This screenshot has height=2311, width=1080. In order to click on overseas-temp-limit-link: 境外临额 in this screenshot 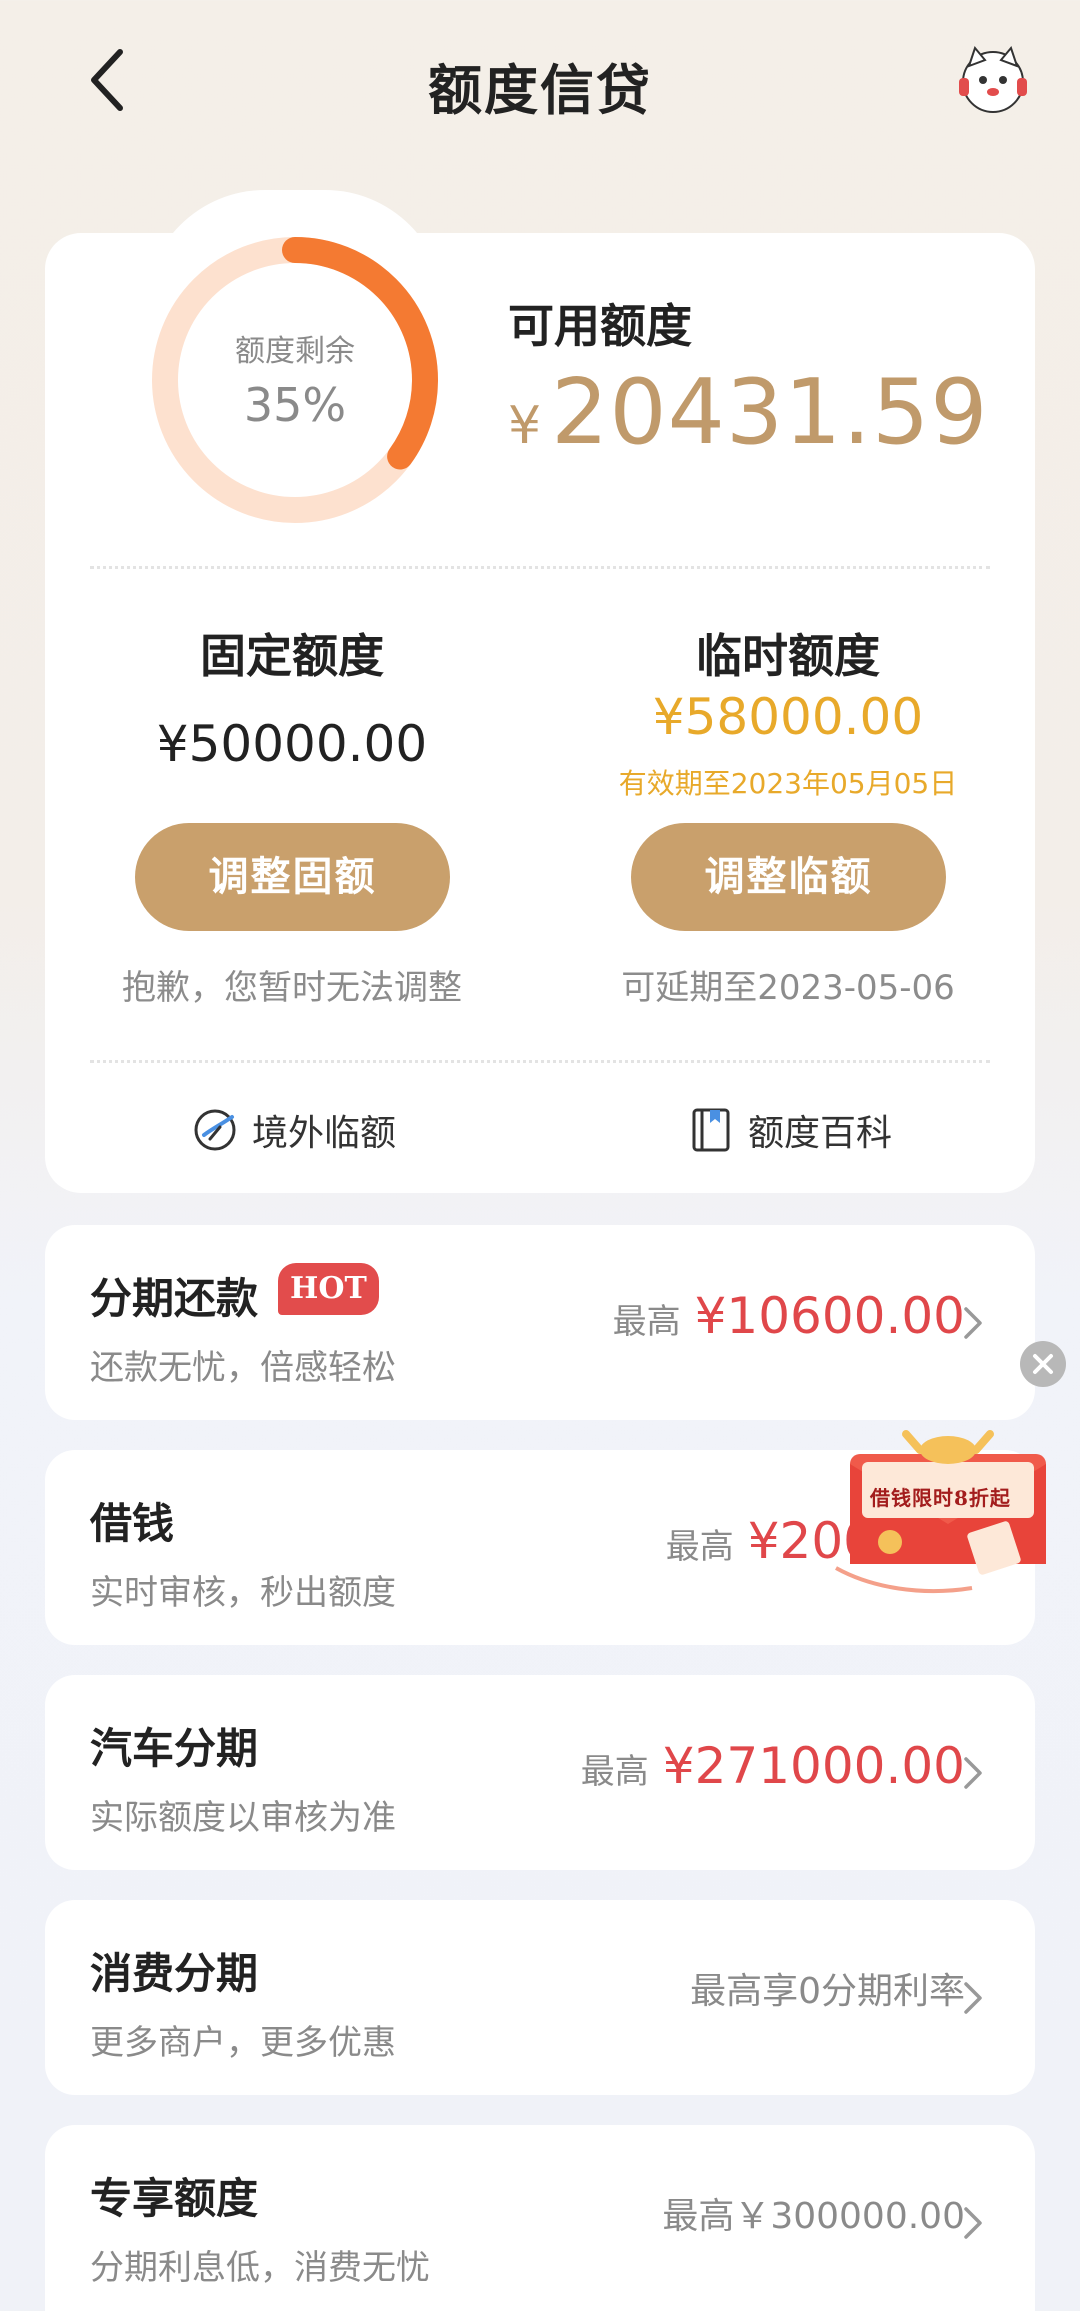, I will do `click(293, 1130)`.